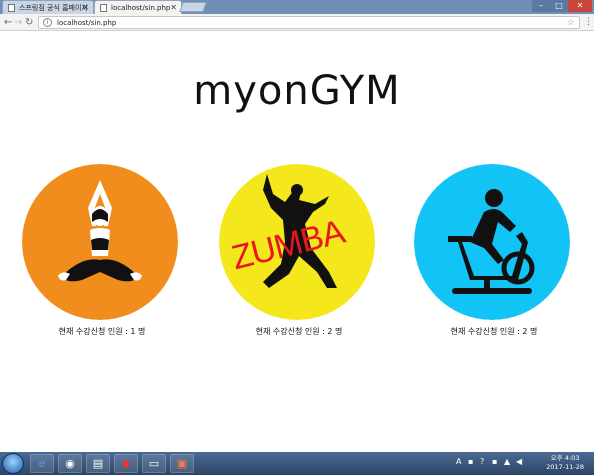 The width and height of the screenshot is (594, 475). I want to click on class-card-spinning: 현재 수강신청 인원 : 2 명, so click(494, 250).